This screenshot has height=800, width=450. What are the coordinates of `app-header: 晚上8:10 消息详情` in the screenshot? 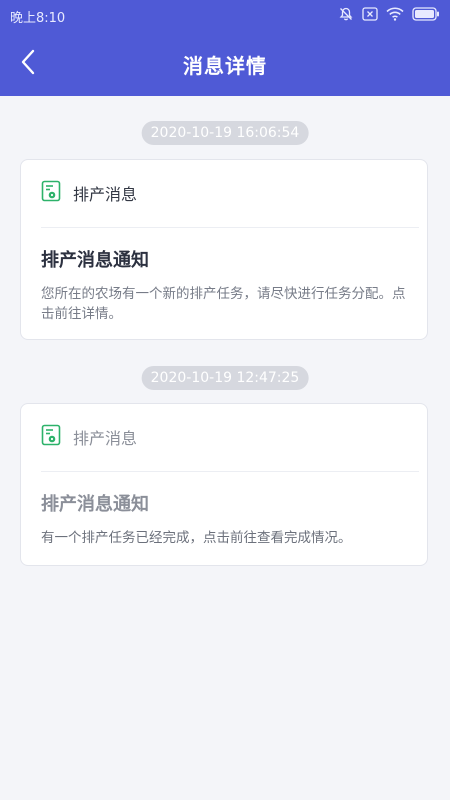 It's located at (225, 48).